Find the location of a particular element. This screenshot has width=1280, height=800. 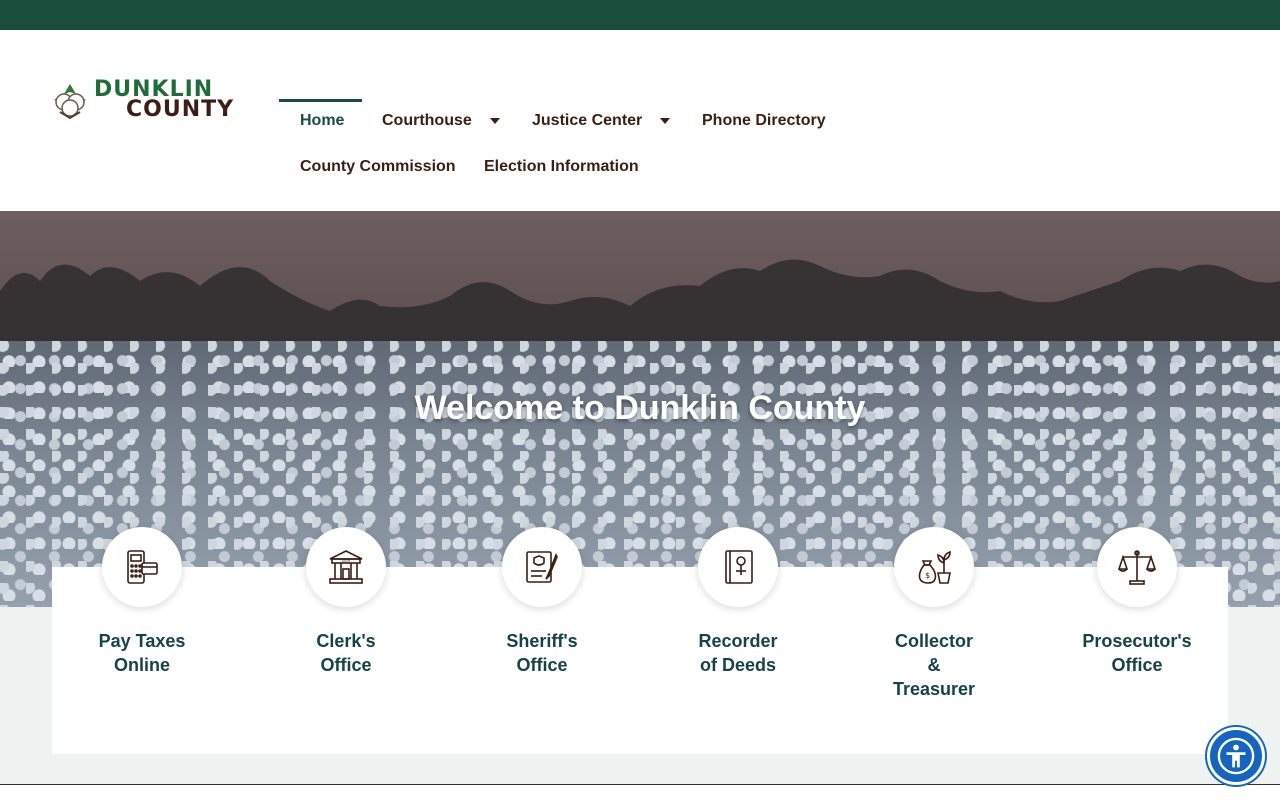

nav-phone-directory-label: Phone Directory is located at coordinates (764, 120).